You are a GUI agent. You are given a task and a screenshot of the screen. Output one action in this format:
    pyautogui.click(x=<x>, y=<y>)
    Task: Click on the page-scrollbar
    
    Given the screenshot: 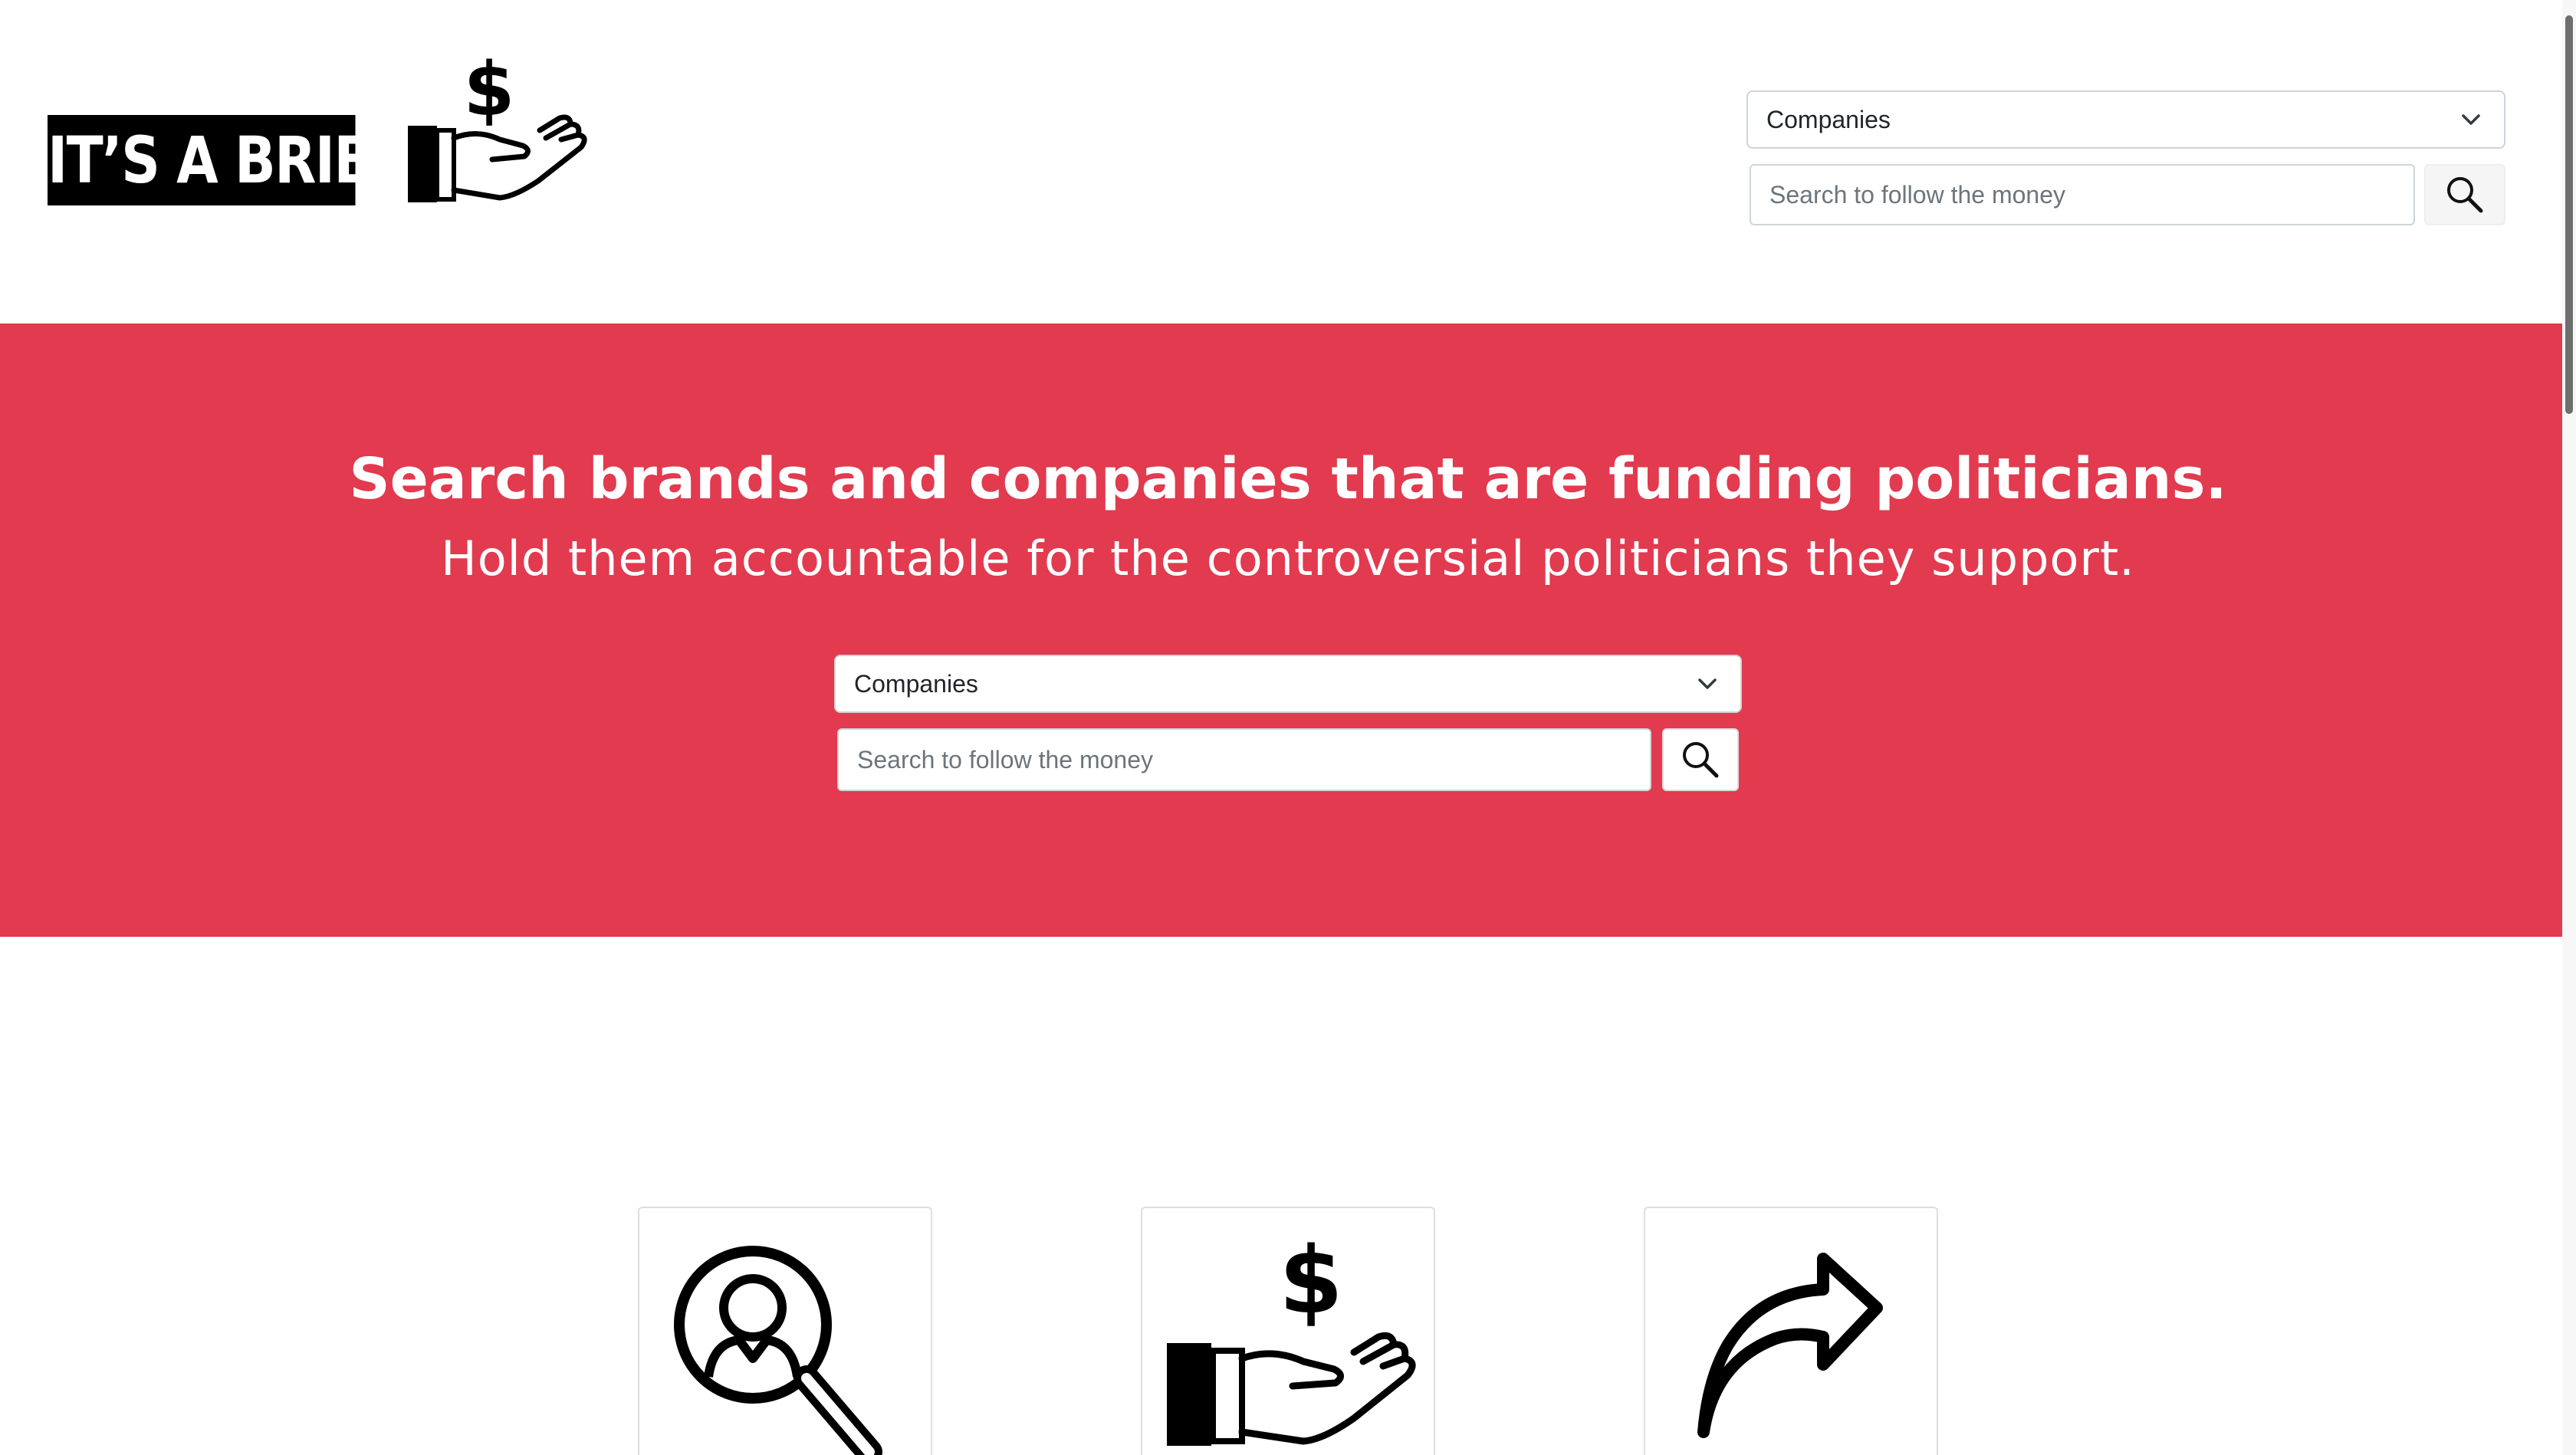 What is the action you would take?
    pyautogui.click(x=2569, y=727)
    